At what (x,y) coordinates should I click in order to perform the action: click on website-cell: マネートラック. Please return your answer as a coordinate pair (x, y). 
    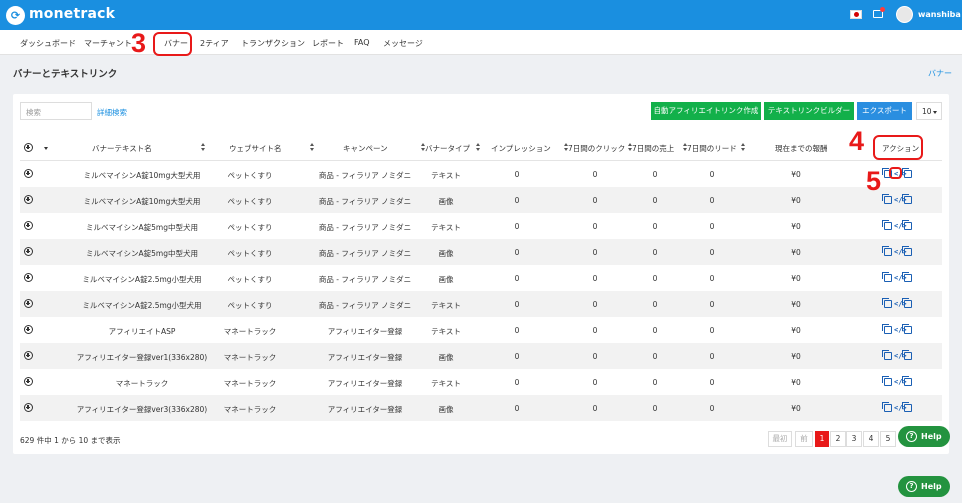
    Looking at the image, I should click on (250, 383).